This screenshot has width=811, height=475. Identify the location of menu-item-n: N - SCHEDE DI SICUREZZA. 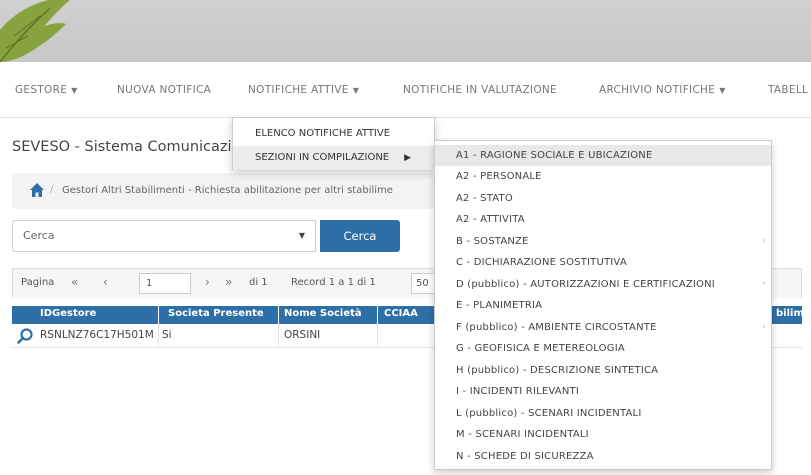
(603, 456).